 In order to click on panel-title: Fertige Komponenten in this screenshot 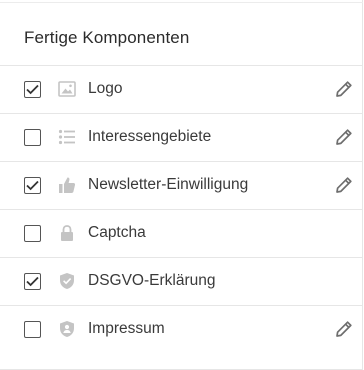, I will do `click(107, 37)`.